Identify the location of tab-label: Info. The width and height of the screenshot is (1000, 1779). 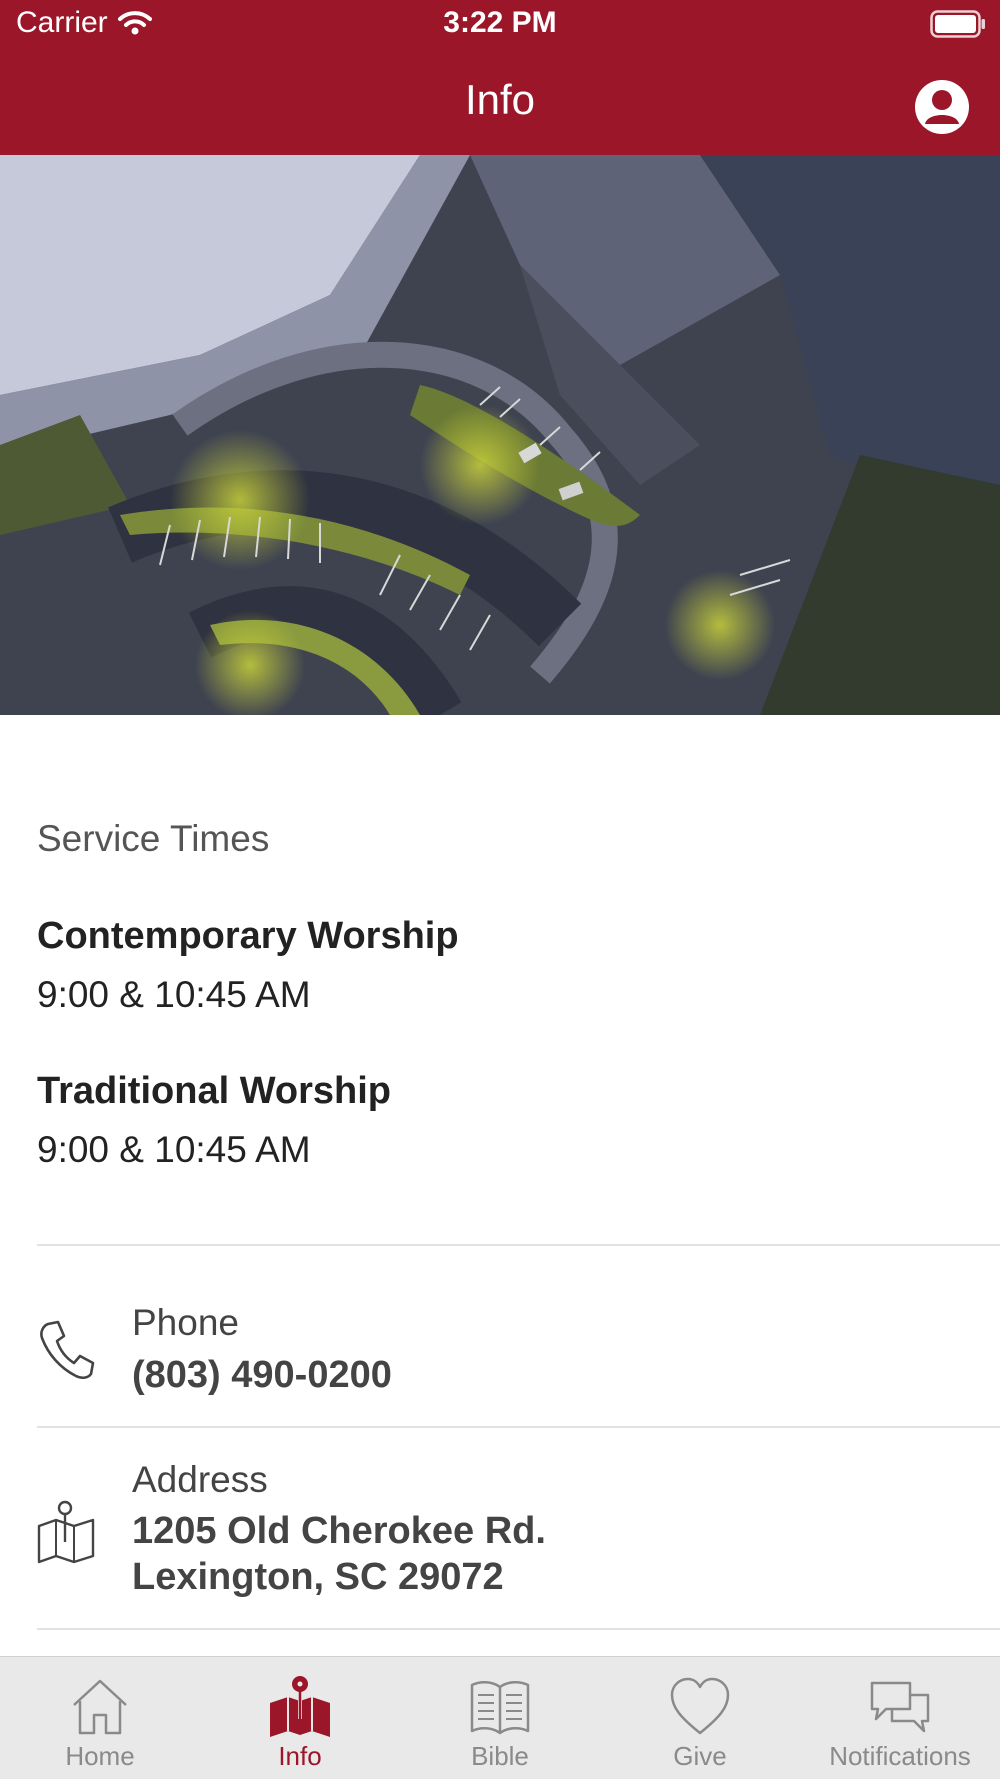
(300, 1756).